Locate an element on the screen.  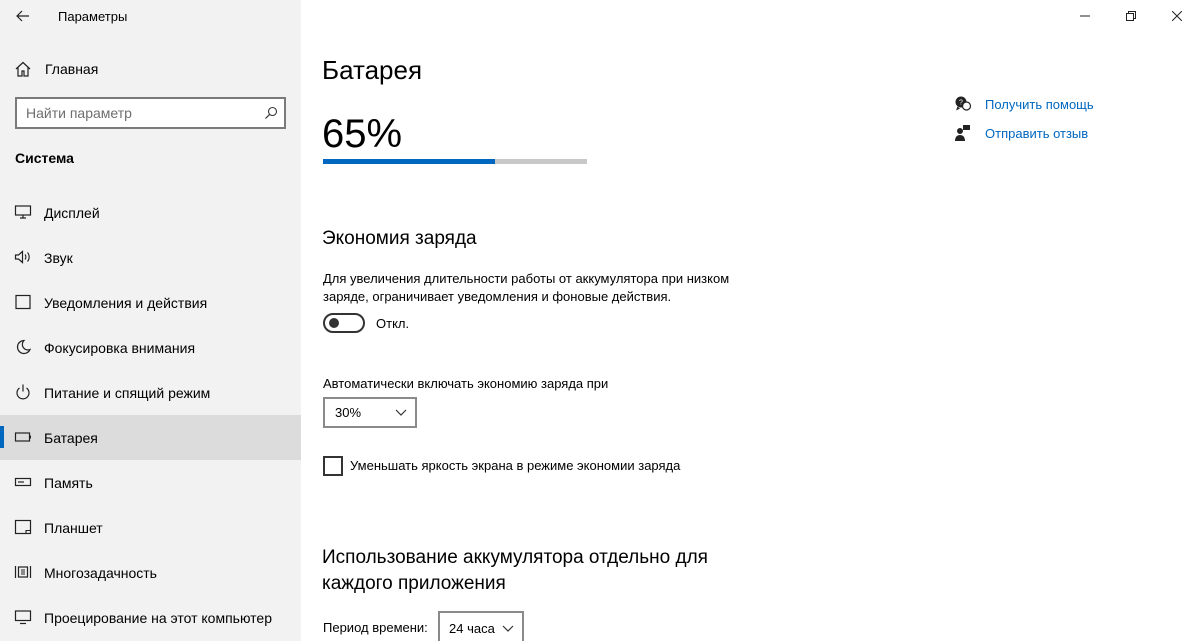
sidebar-item-focus-assist: Фокусировка внимания is located at coordinates (150, 347).